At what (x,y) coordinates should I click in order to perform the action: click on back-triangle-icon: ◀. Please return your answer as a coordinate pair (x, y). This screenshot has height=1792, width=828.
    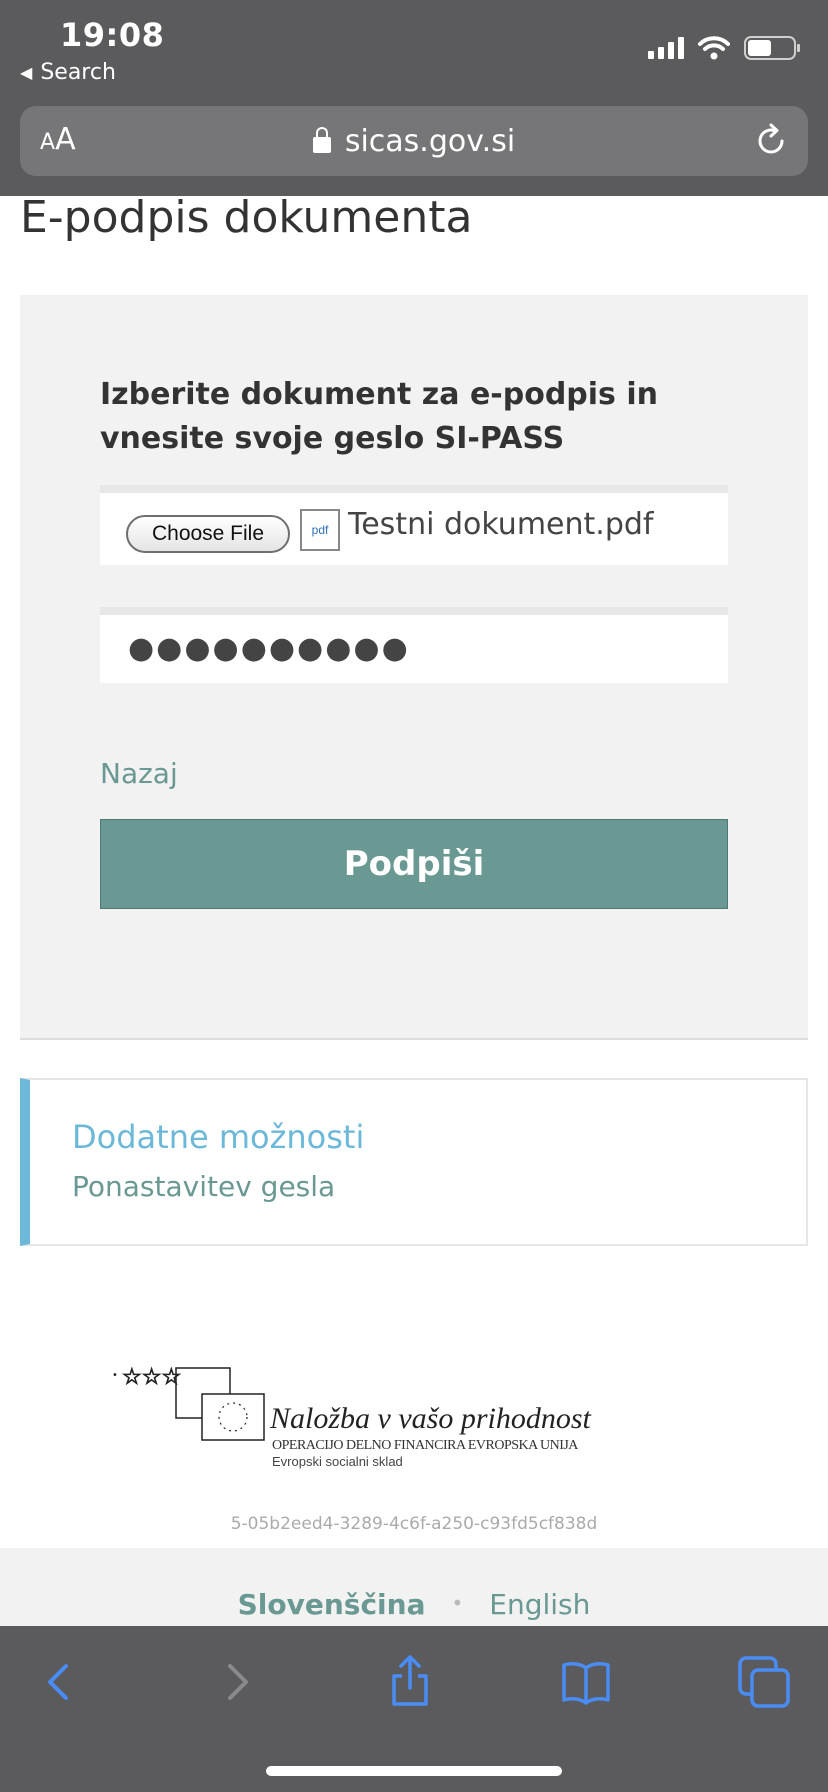
    Looking at the image, I should click on (26, 72).